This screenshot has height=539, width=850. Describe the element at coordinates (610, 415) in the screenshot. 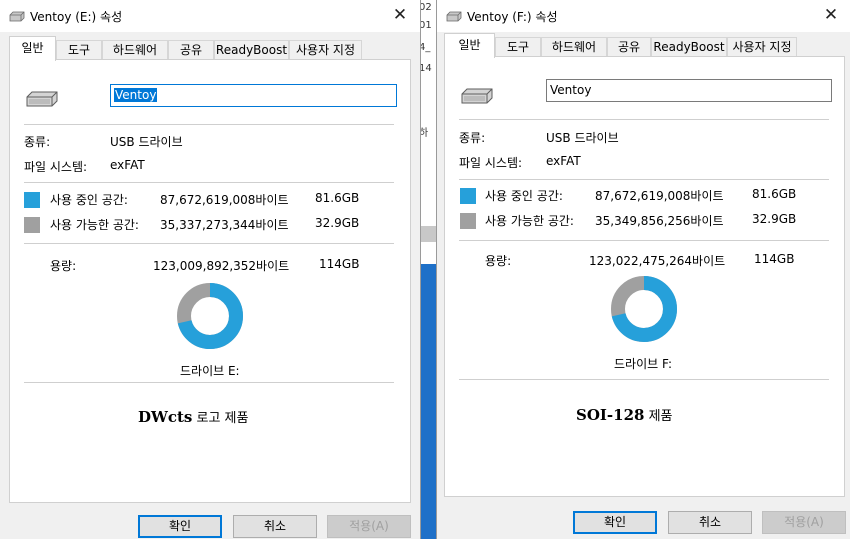

I see `product-brand: SOI-128` at that location.